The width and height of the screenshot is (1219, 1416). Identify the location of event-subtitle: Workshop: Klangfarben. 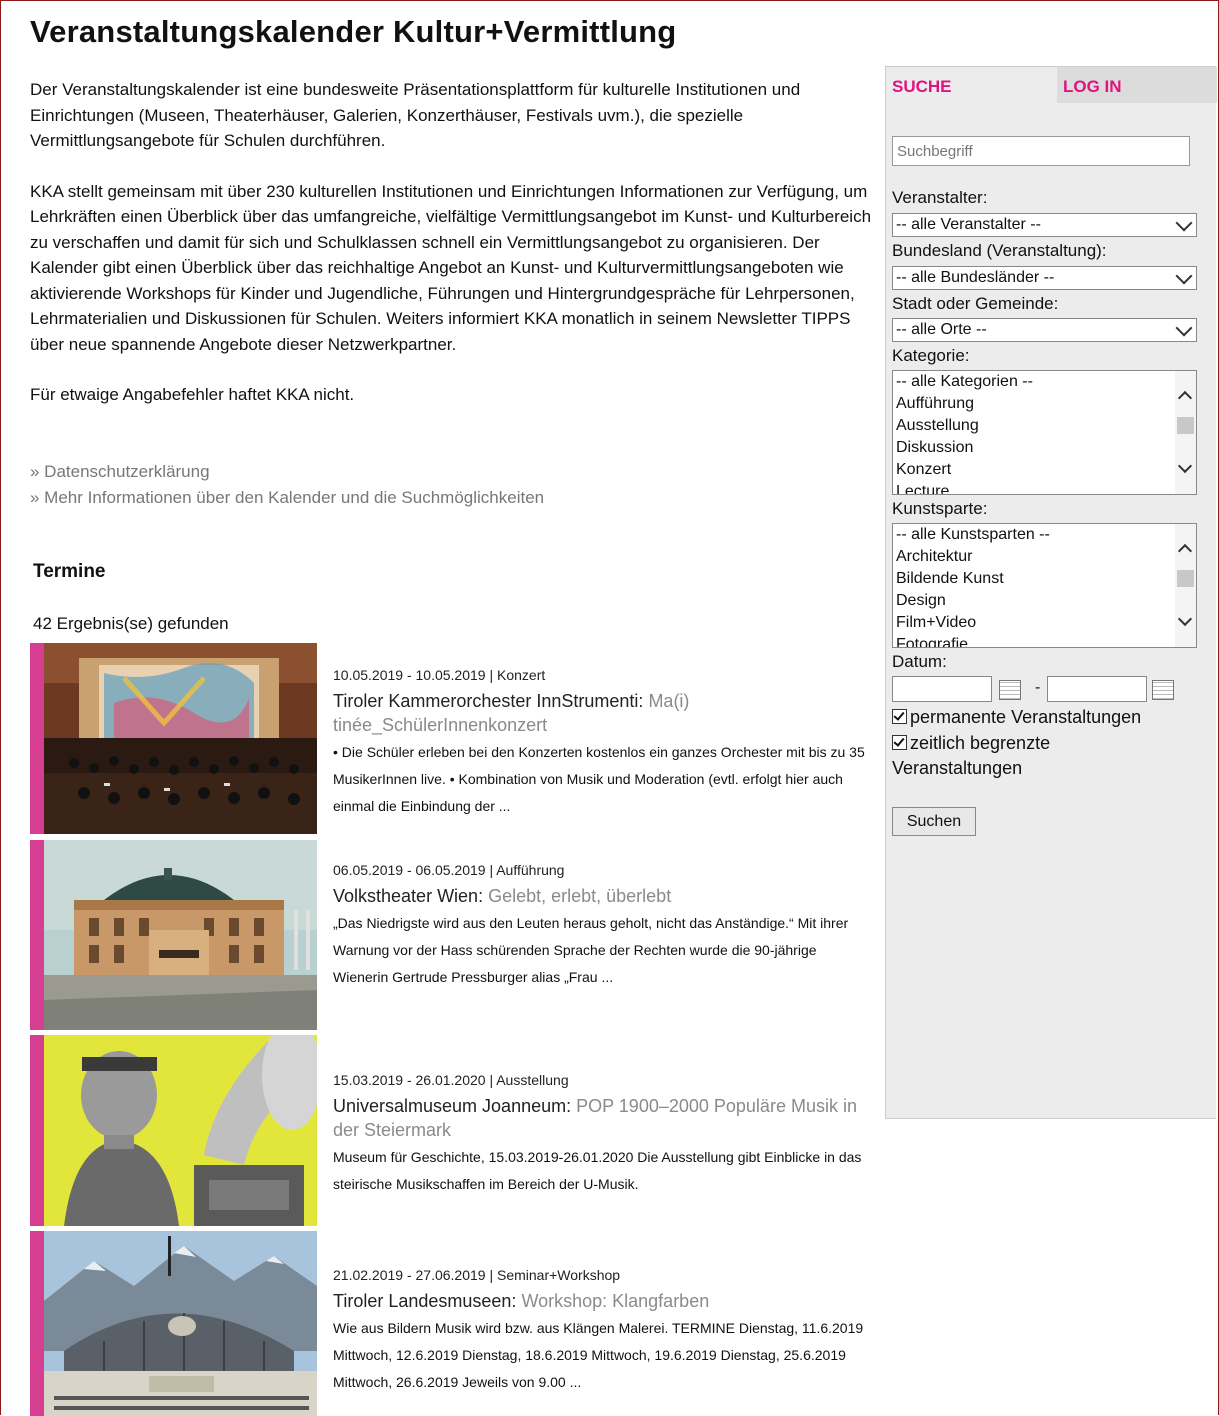
(615, 1301).